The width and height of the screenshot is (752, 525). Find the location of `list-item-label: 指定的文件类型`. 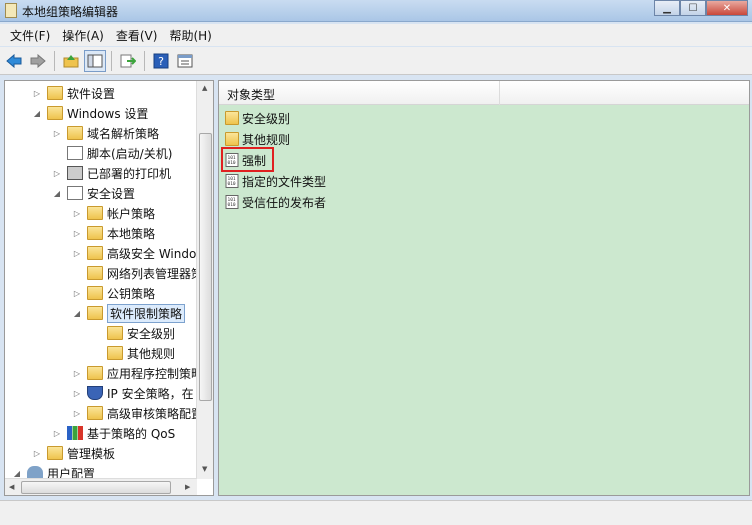

list-item-label: 指定的文件类型 is located at coordinates (284, 181).